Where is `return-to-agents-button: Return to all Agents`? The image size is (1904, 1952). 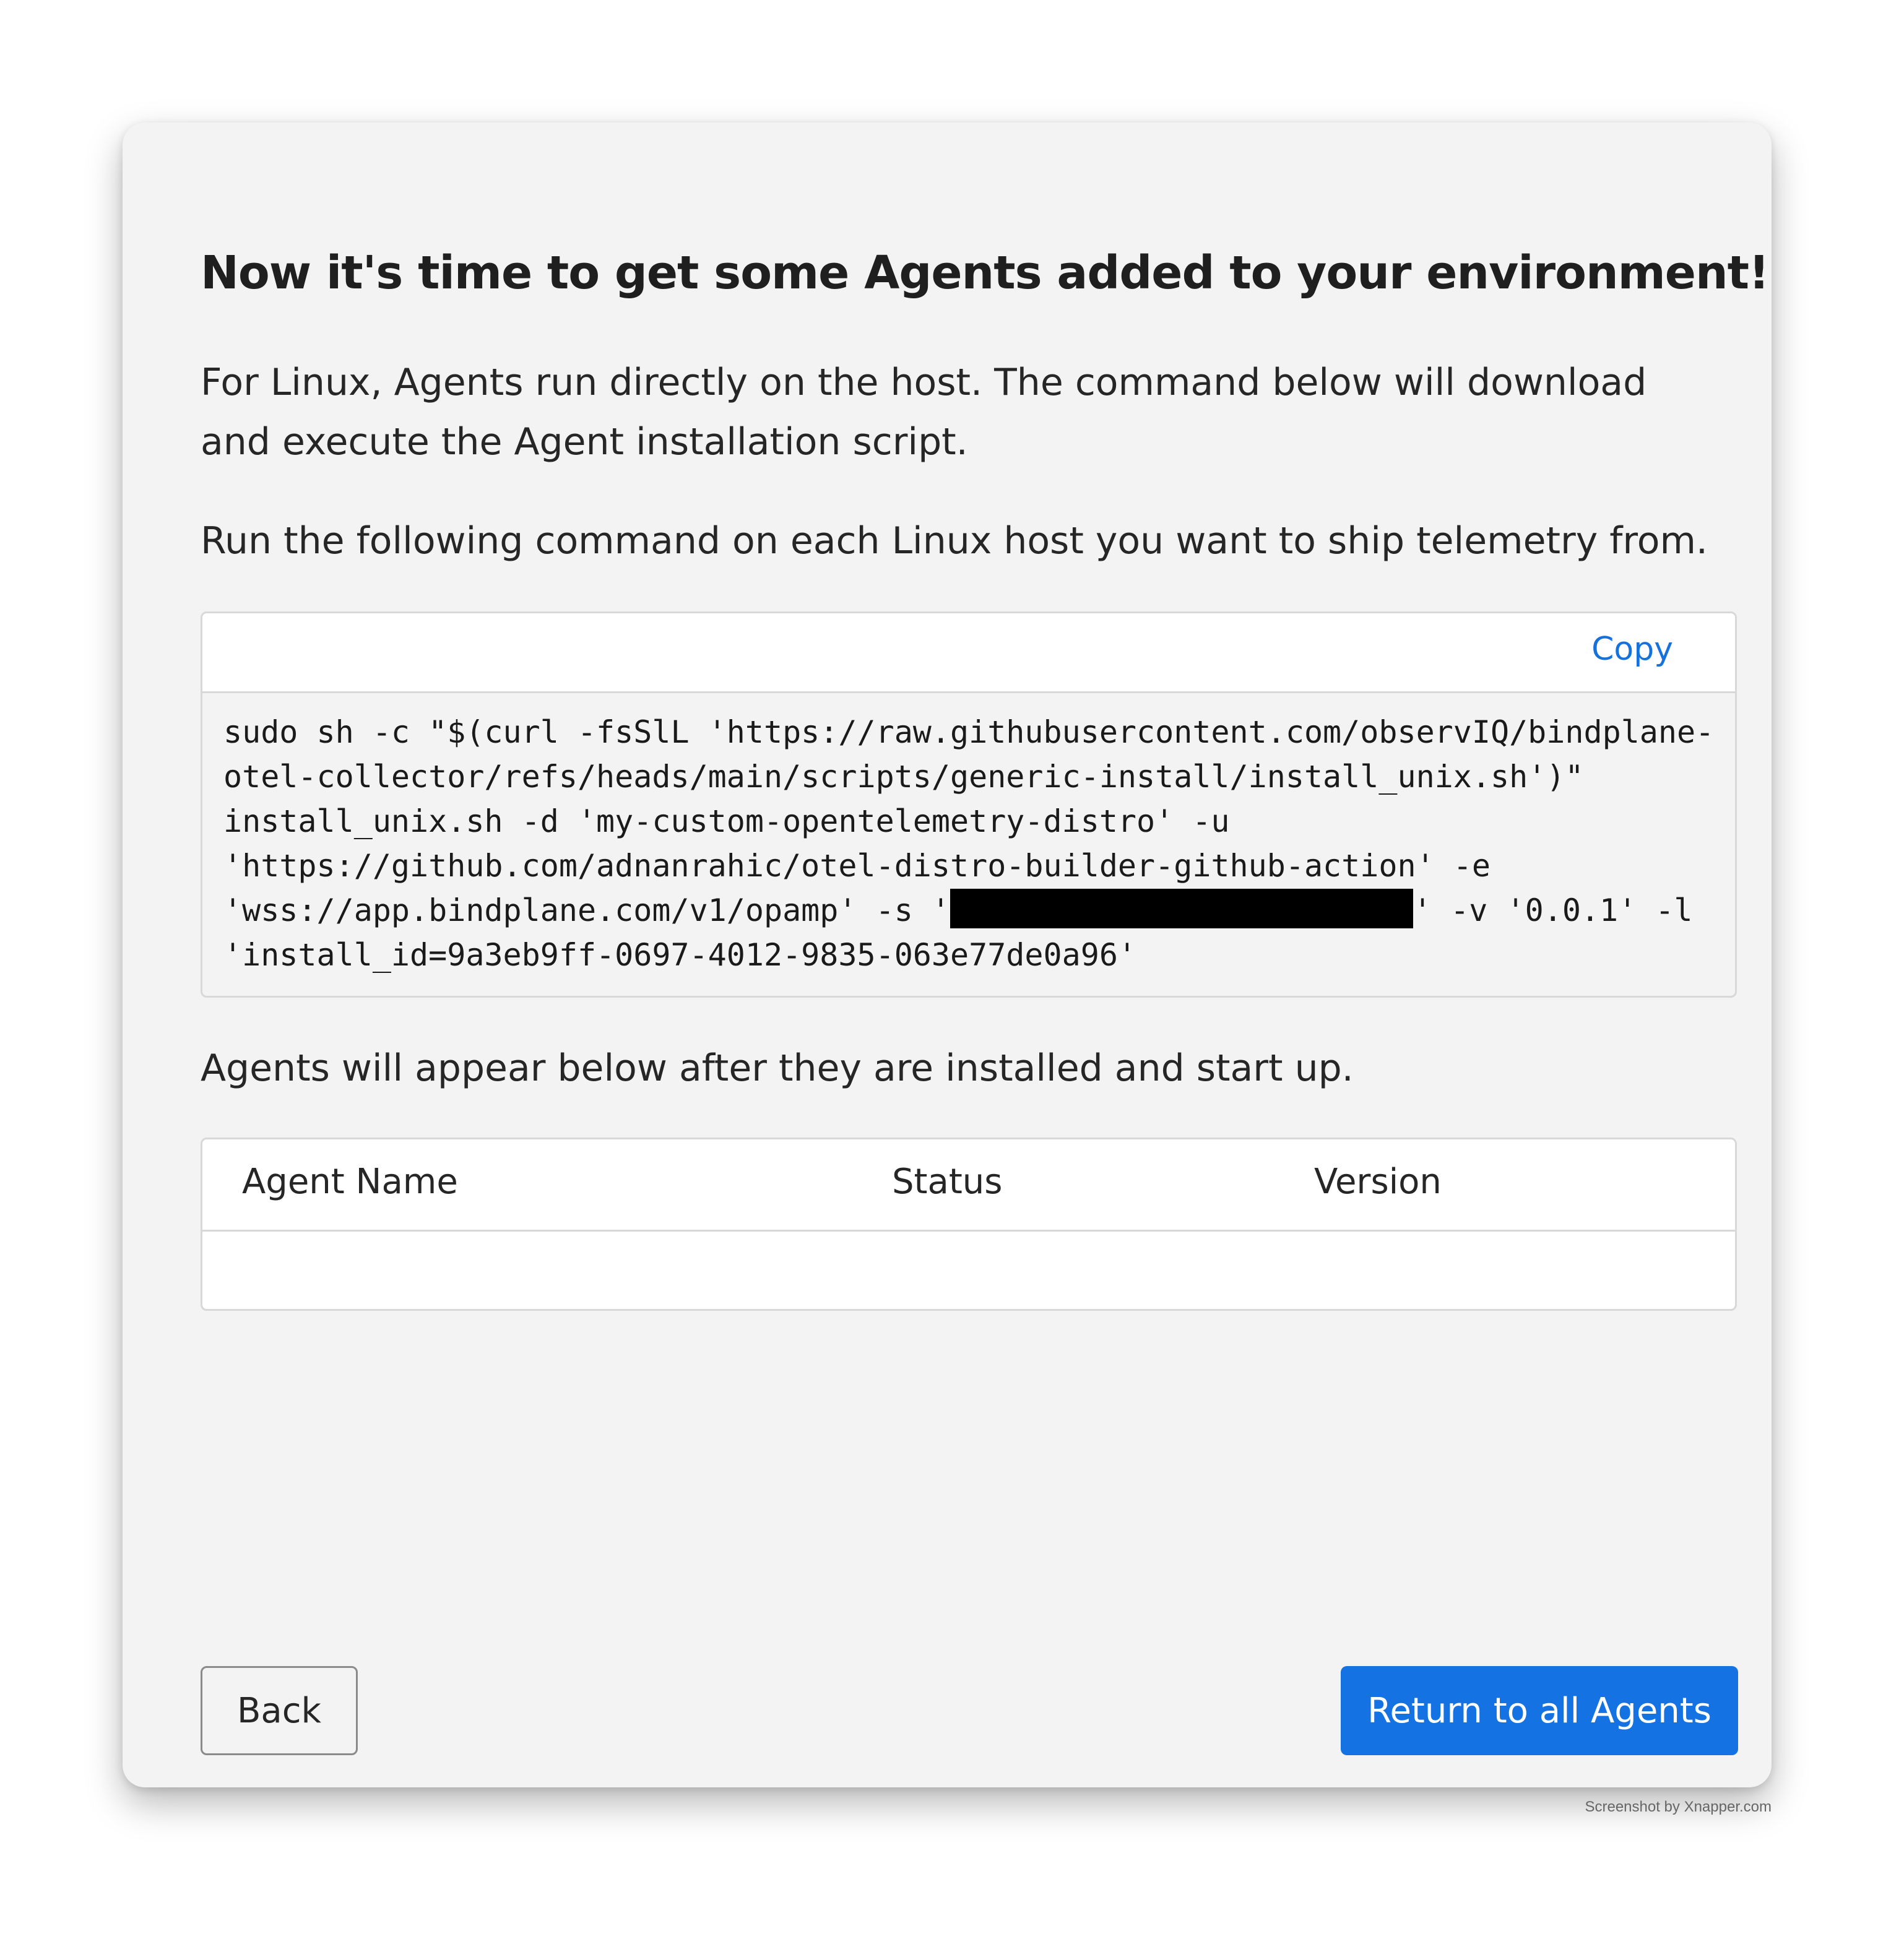 return-to-agents-button: Return to all Agents is located at coordinates (1540, 1710).